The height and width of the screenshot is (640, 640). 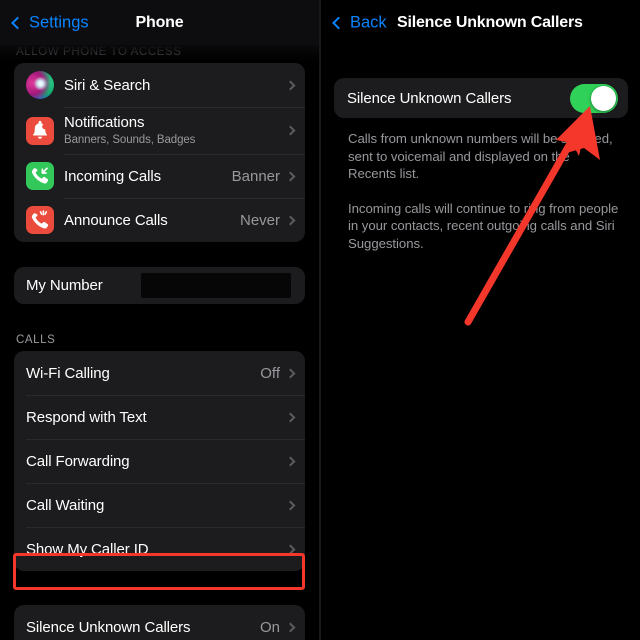 What do you see at coordinates (175, 130) in the screenshot?
I see `row-label: Notifications Banners, Sounds, Badges` at bounding box center [175, 130].